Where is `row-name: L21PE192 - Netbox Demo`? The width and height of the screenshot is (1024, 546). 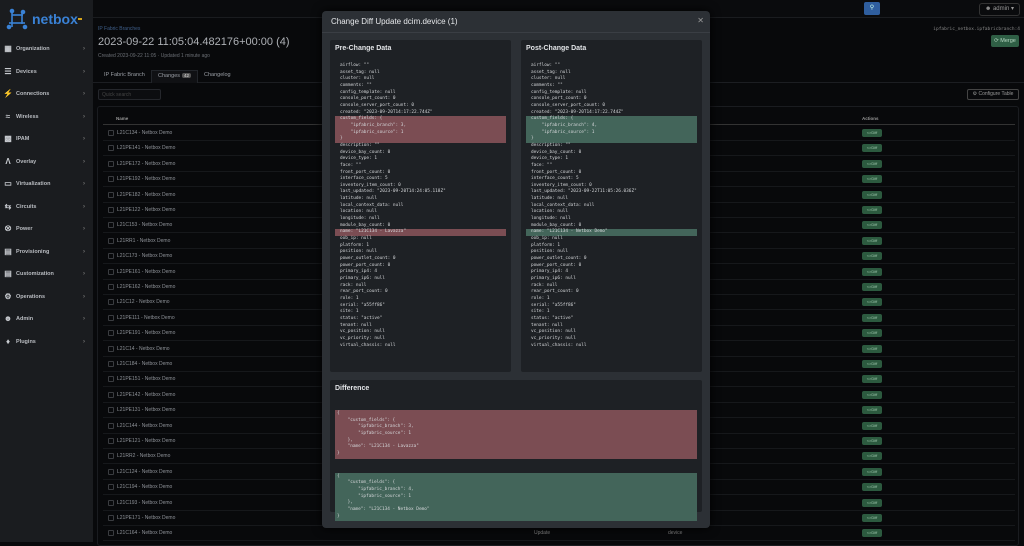
row-name: L21PE192 - Netbox Demo is located at coordinates (146, 179).